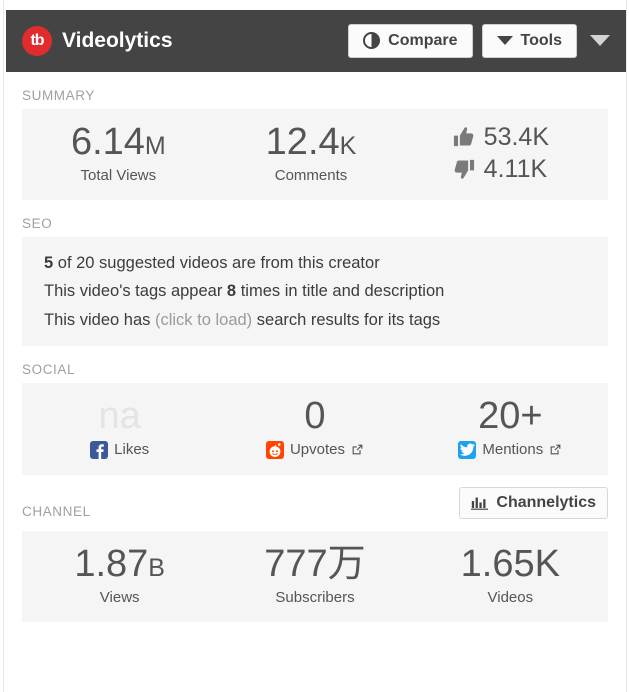 The width and height of the screenshot is (629, 692). Describe the element at coordinates (99, 319) in the screenshot. I see `seo-search-prefix: This video has` at that location.